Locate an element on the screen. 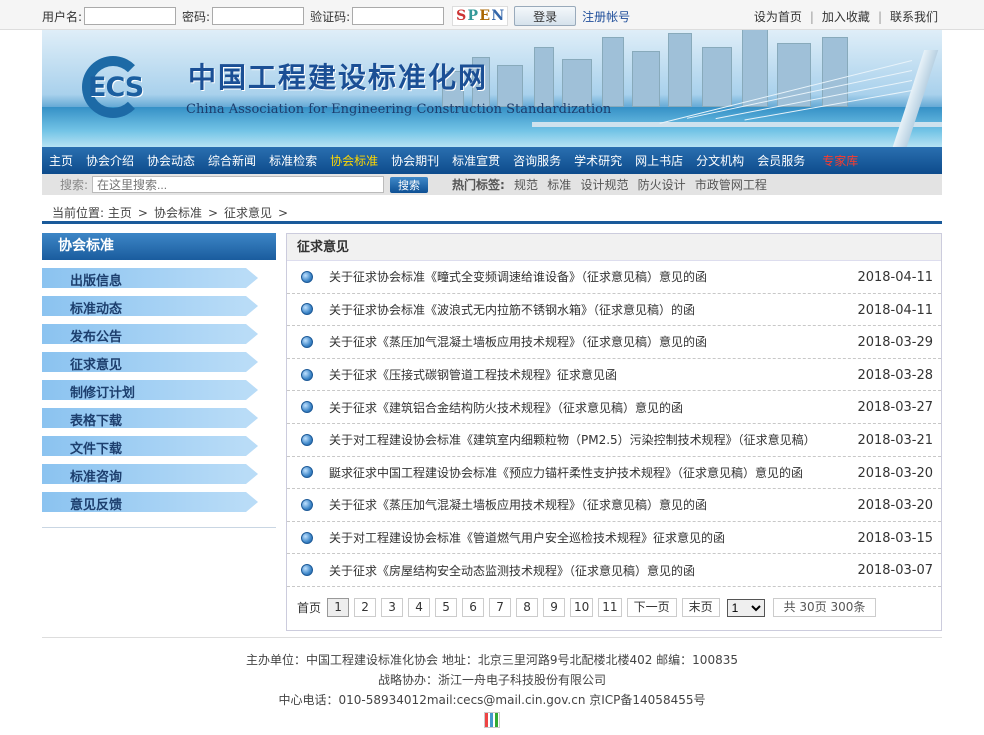  pager-page: 5 is located at coordinates (446, 607).